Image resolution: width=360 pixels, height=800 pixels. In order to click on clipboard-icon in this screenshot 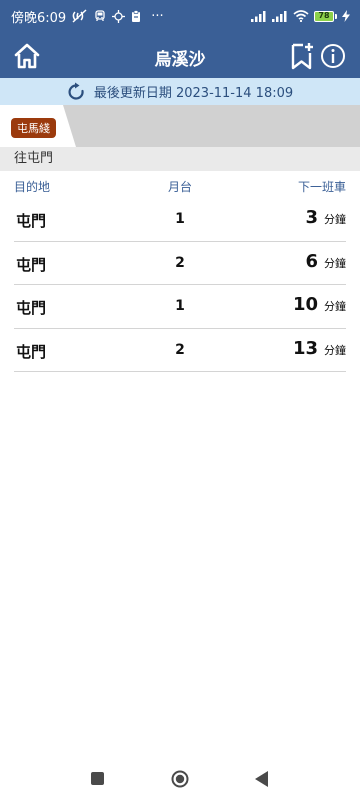, I will do `click(136, 16)`.